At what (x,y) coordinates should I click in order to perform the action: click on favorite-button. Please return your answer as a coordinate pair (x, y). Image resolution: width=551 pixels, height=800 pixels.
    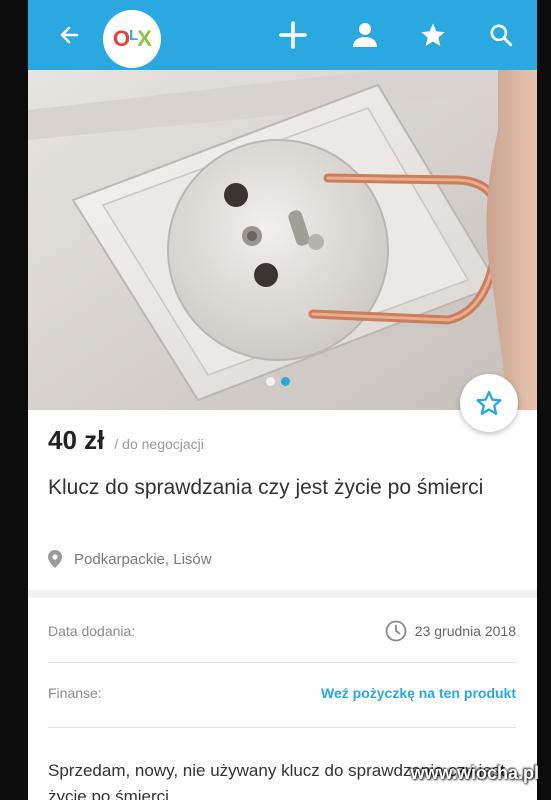
    Looking at the image, I should click on (489, 403).